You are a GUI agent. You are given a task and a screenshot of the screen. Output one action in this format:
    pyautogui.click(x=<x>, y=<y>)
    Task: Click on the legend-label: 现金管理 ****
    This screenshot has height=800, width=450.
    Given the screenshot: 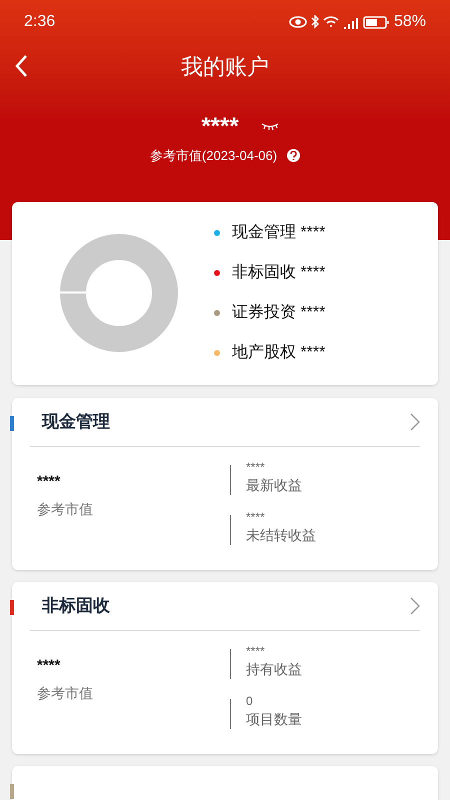 What is the action you would take?
    pyautogui.click(x=279, y=233)
    